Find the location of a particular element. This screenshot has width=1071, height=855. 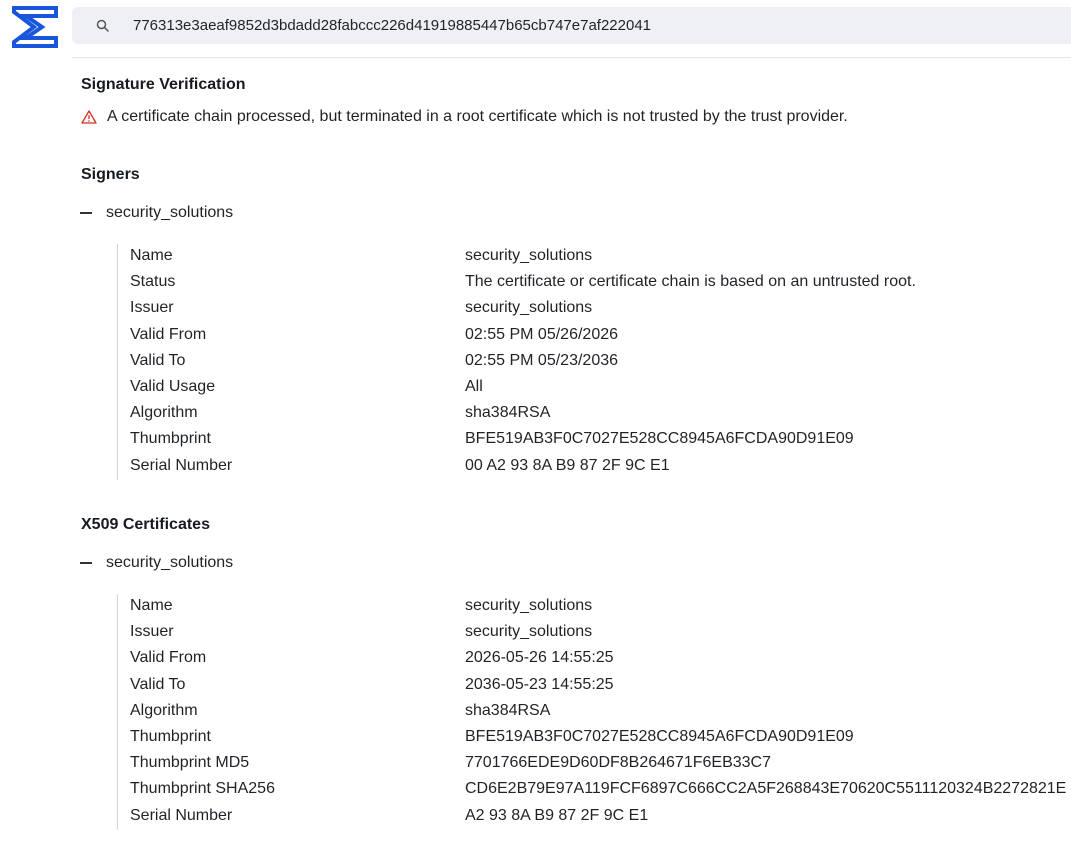

detail-row: Serial Number 00 A2 93 8A B9 87 2F 9C E1 is located at coordinates (587, 467).